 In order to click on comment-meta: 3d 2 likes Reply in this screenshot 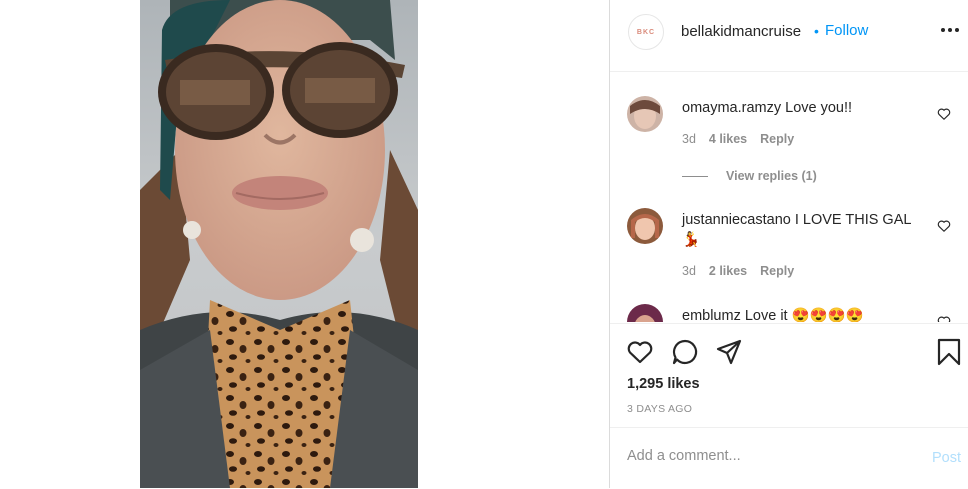, I will do `click(744, 271)`.